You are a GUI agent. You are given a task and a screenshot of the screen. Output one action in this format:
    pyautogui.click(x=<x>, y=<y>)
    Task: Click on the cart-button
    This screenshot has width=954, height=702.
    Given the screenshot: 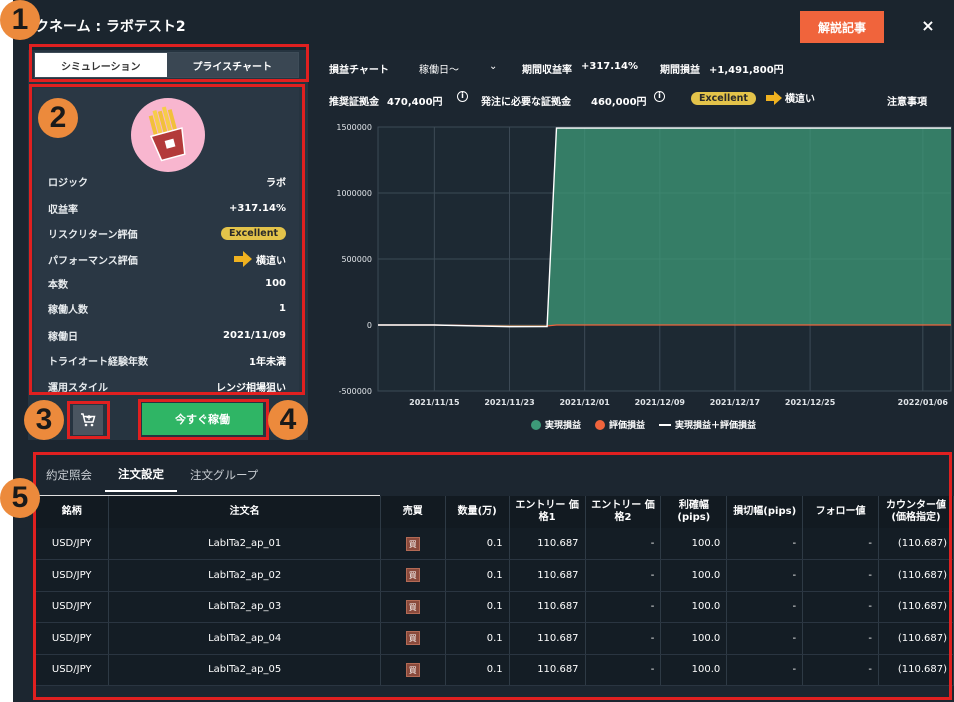 What is the action you would take?
    pyautogui.click(x=88, y=420)
    